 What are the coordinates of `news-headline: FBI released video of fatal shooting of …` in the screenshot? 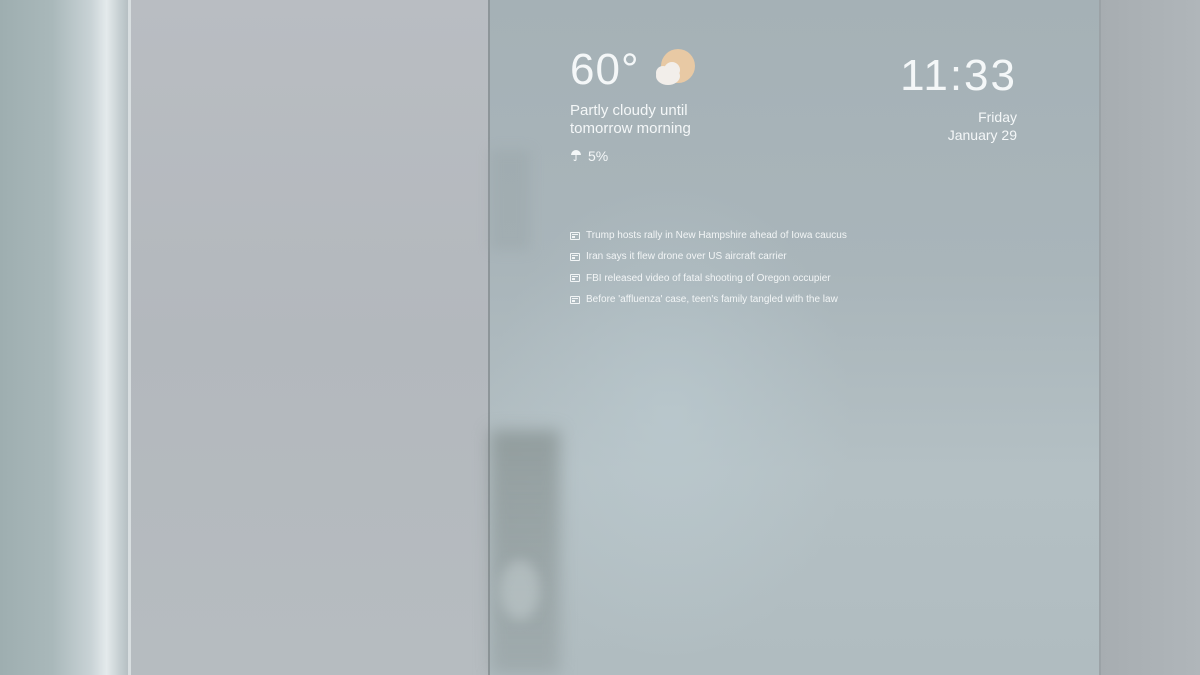 It's located at (708, 278).